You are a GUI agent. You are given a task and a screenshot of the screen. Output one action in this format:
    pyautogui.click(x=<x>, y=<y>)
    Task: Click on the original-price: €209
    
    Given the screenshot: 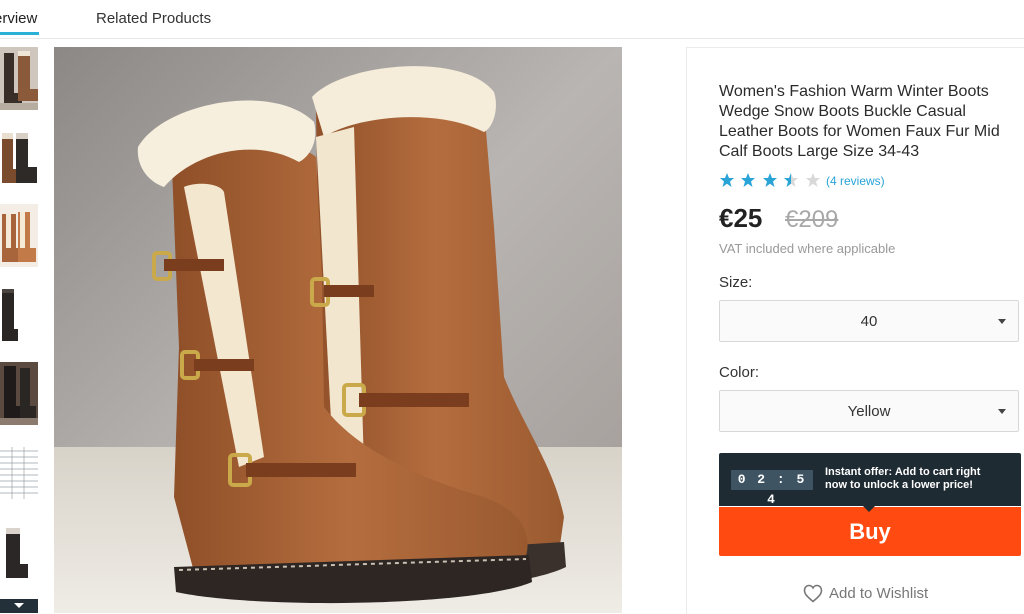 What is the action you would take?
    pyautogui.click(x=812, y=219)
    